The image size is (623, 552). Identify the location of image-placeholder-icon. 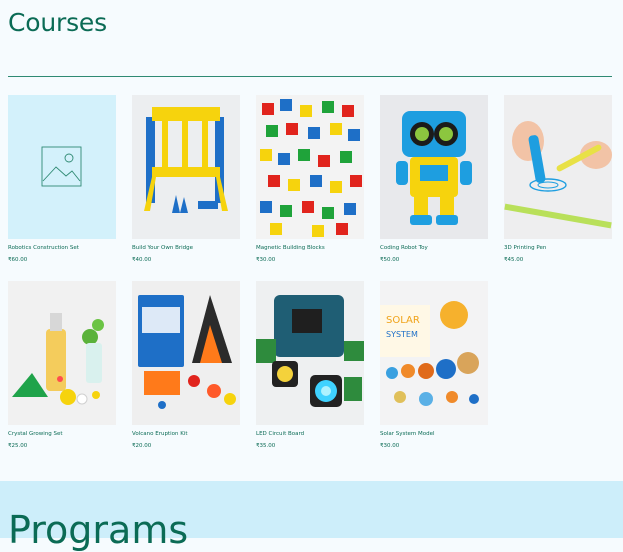
(61, 166).